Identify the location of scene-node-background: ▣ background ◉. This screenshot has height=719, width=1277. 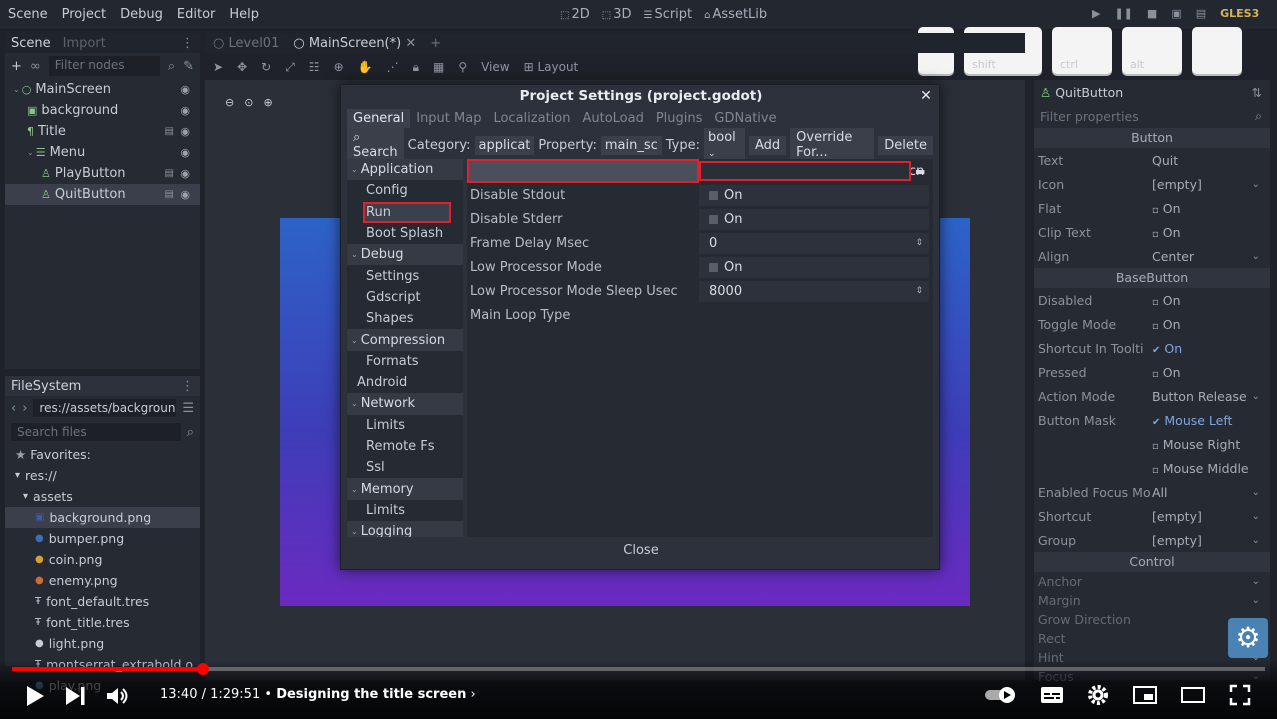
(102, 110).